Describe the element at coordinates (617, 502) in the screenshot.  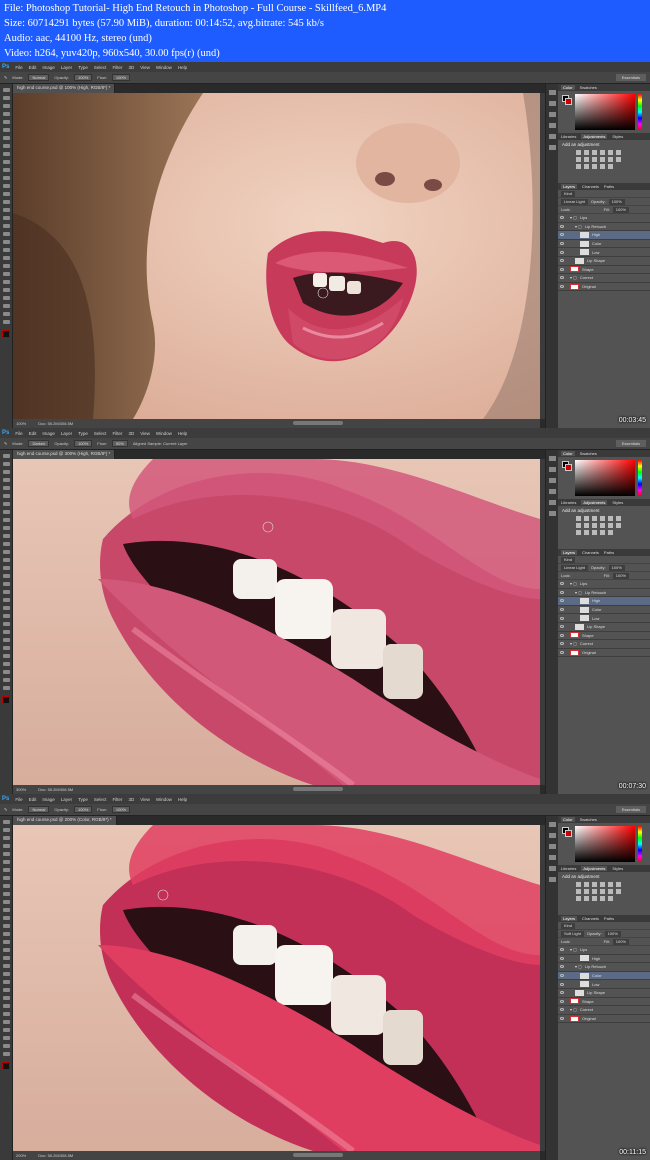
I see `tab-styles: Styles` at that location.